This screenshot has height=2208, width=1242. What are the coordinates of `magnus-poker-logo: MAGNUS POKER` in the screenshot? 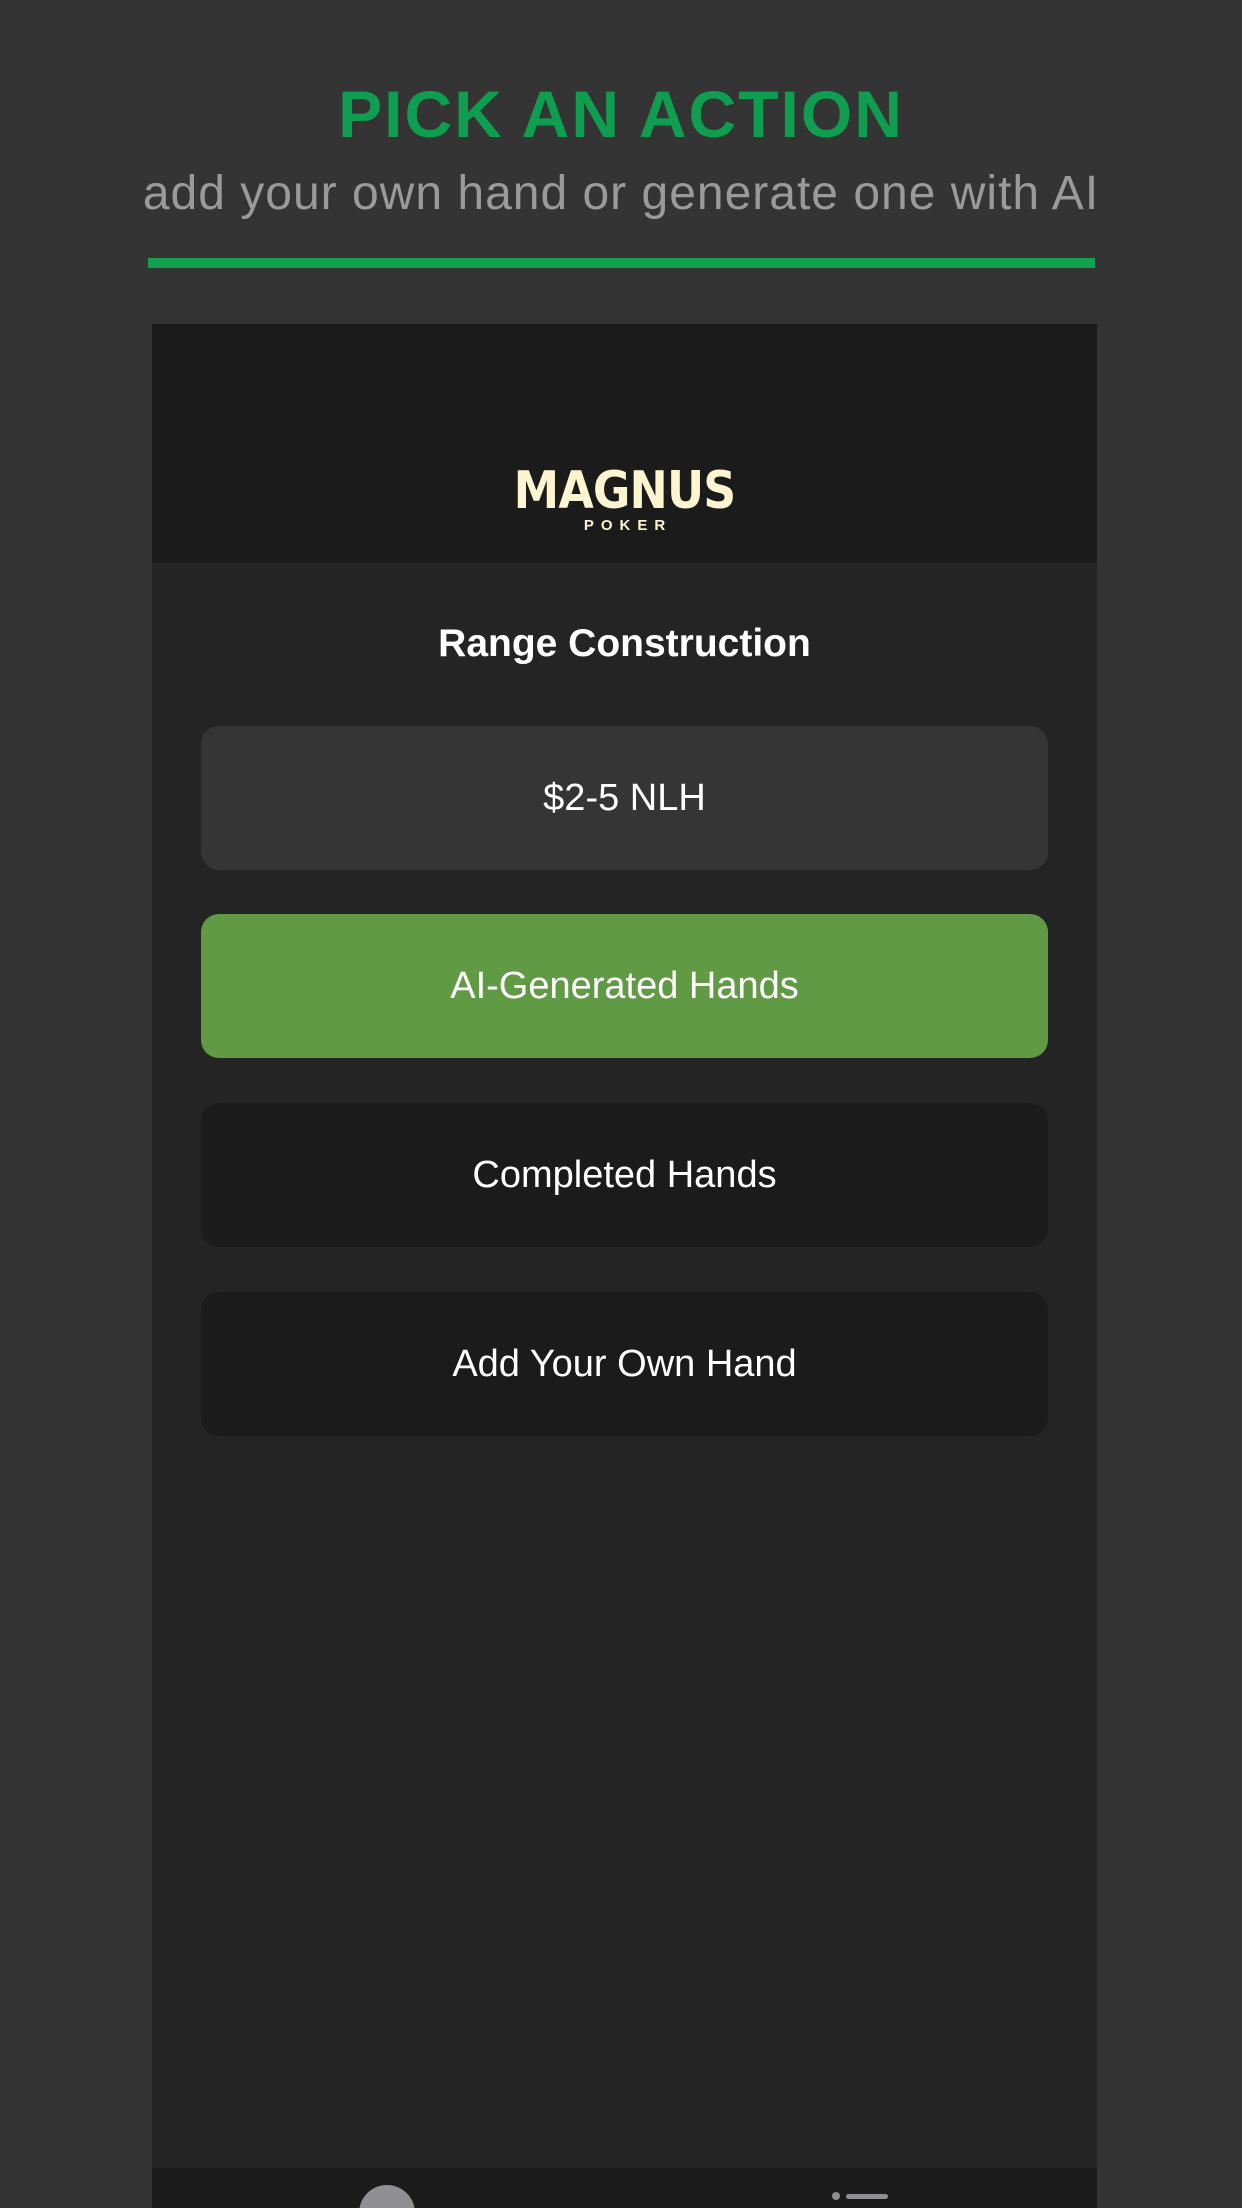 It's located at (624, 500).